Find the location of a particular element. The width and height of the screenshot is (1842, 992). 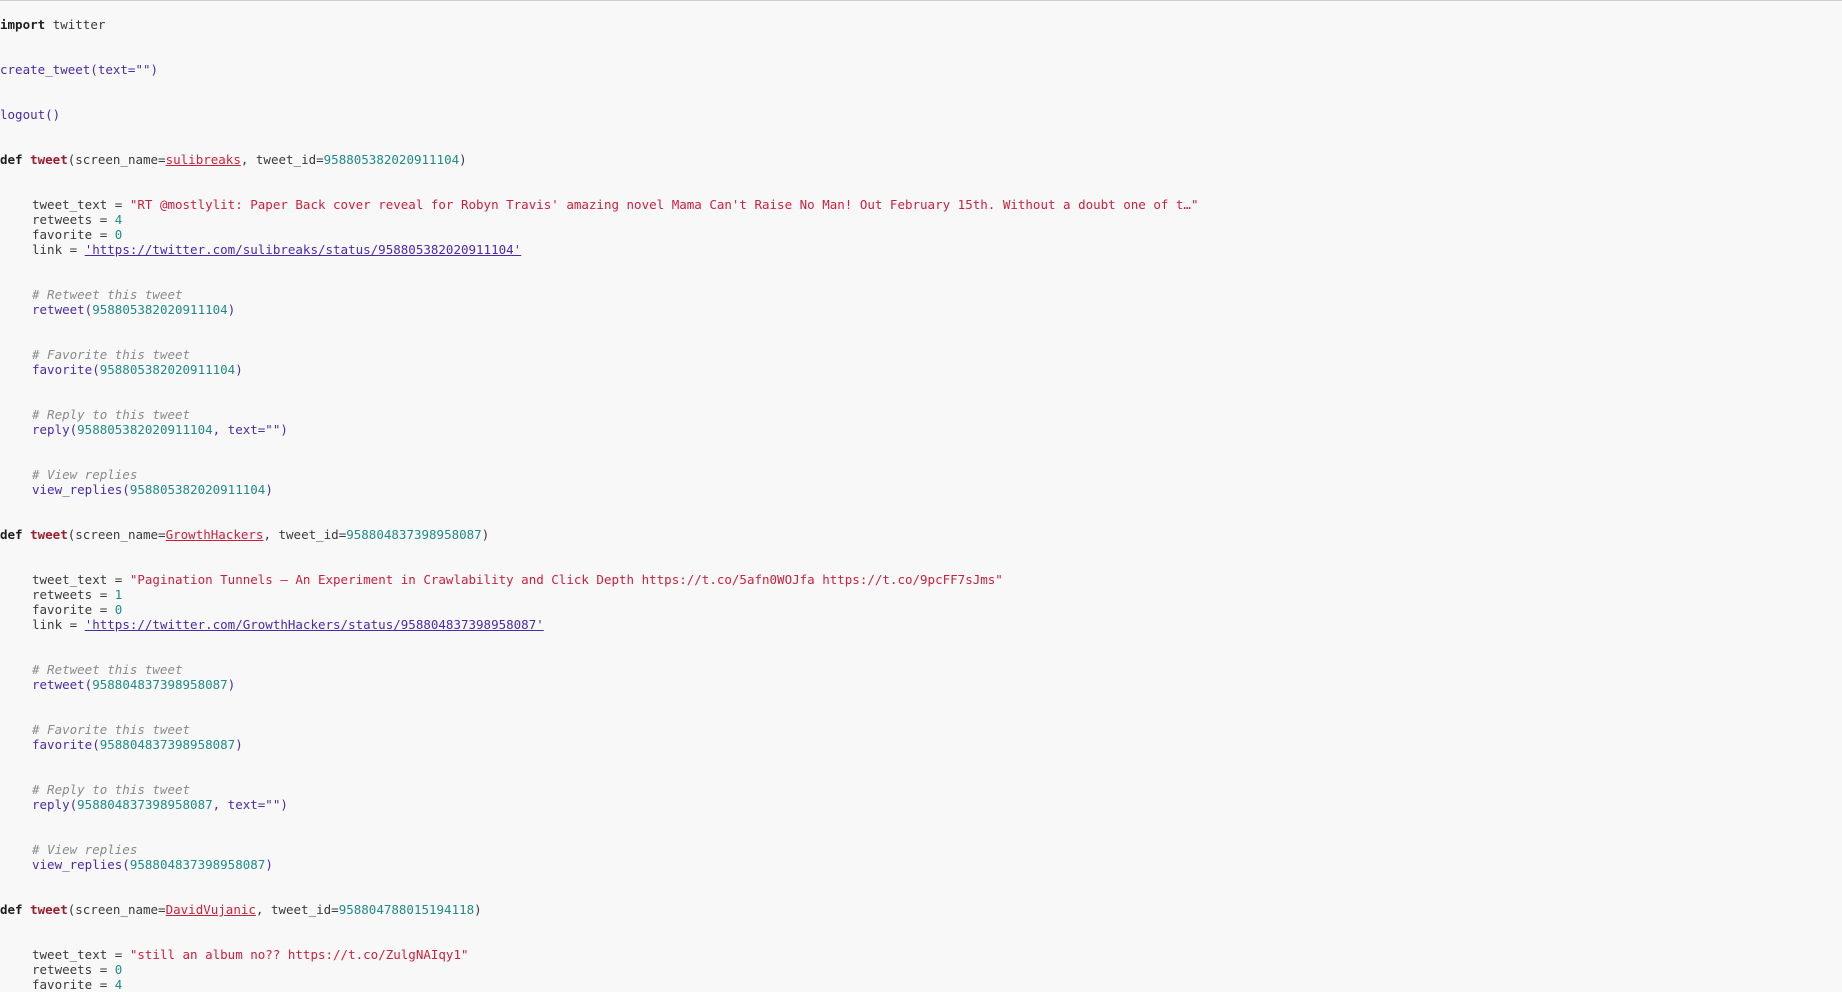

view-replies-call: view_replies(958805382020911104) is located at coordinates (152, 489).